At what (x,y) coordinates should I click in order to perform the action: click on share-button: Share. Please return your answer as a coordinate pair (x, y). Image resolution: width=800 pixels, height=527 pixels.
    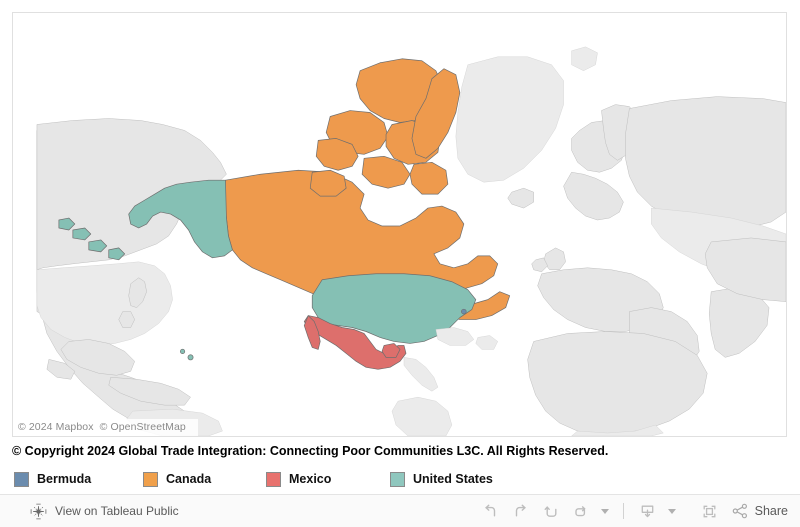
    Looking at the image, I should click on (759, 511).